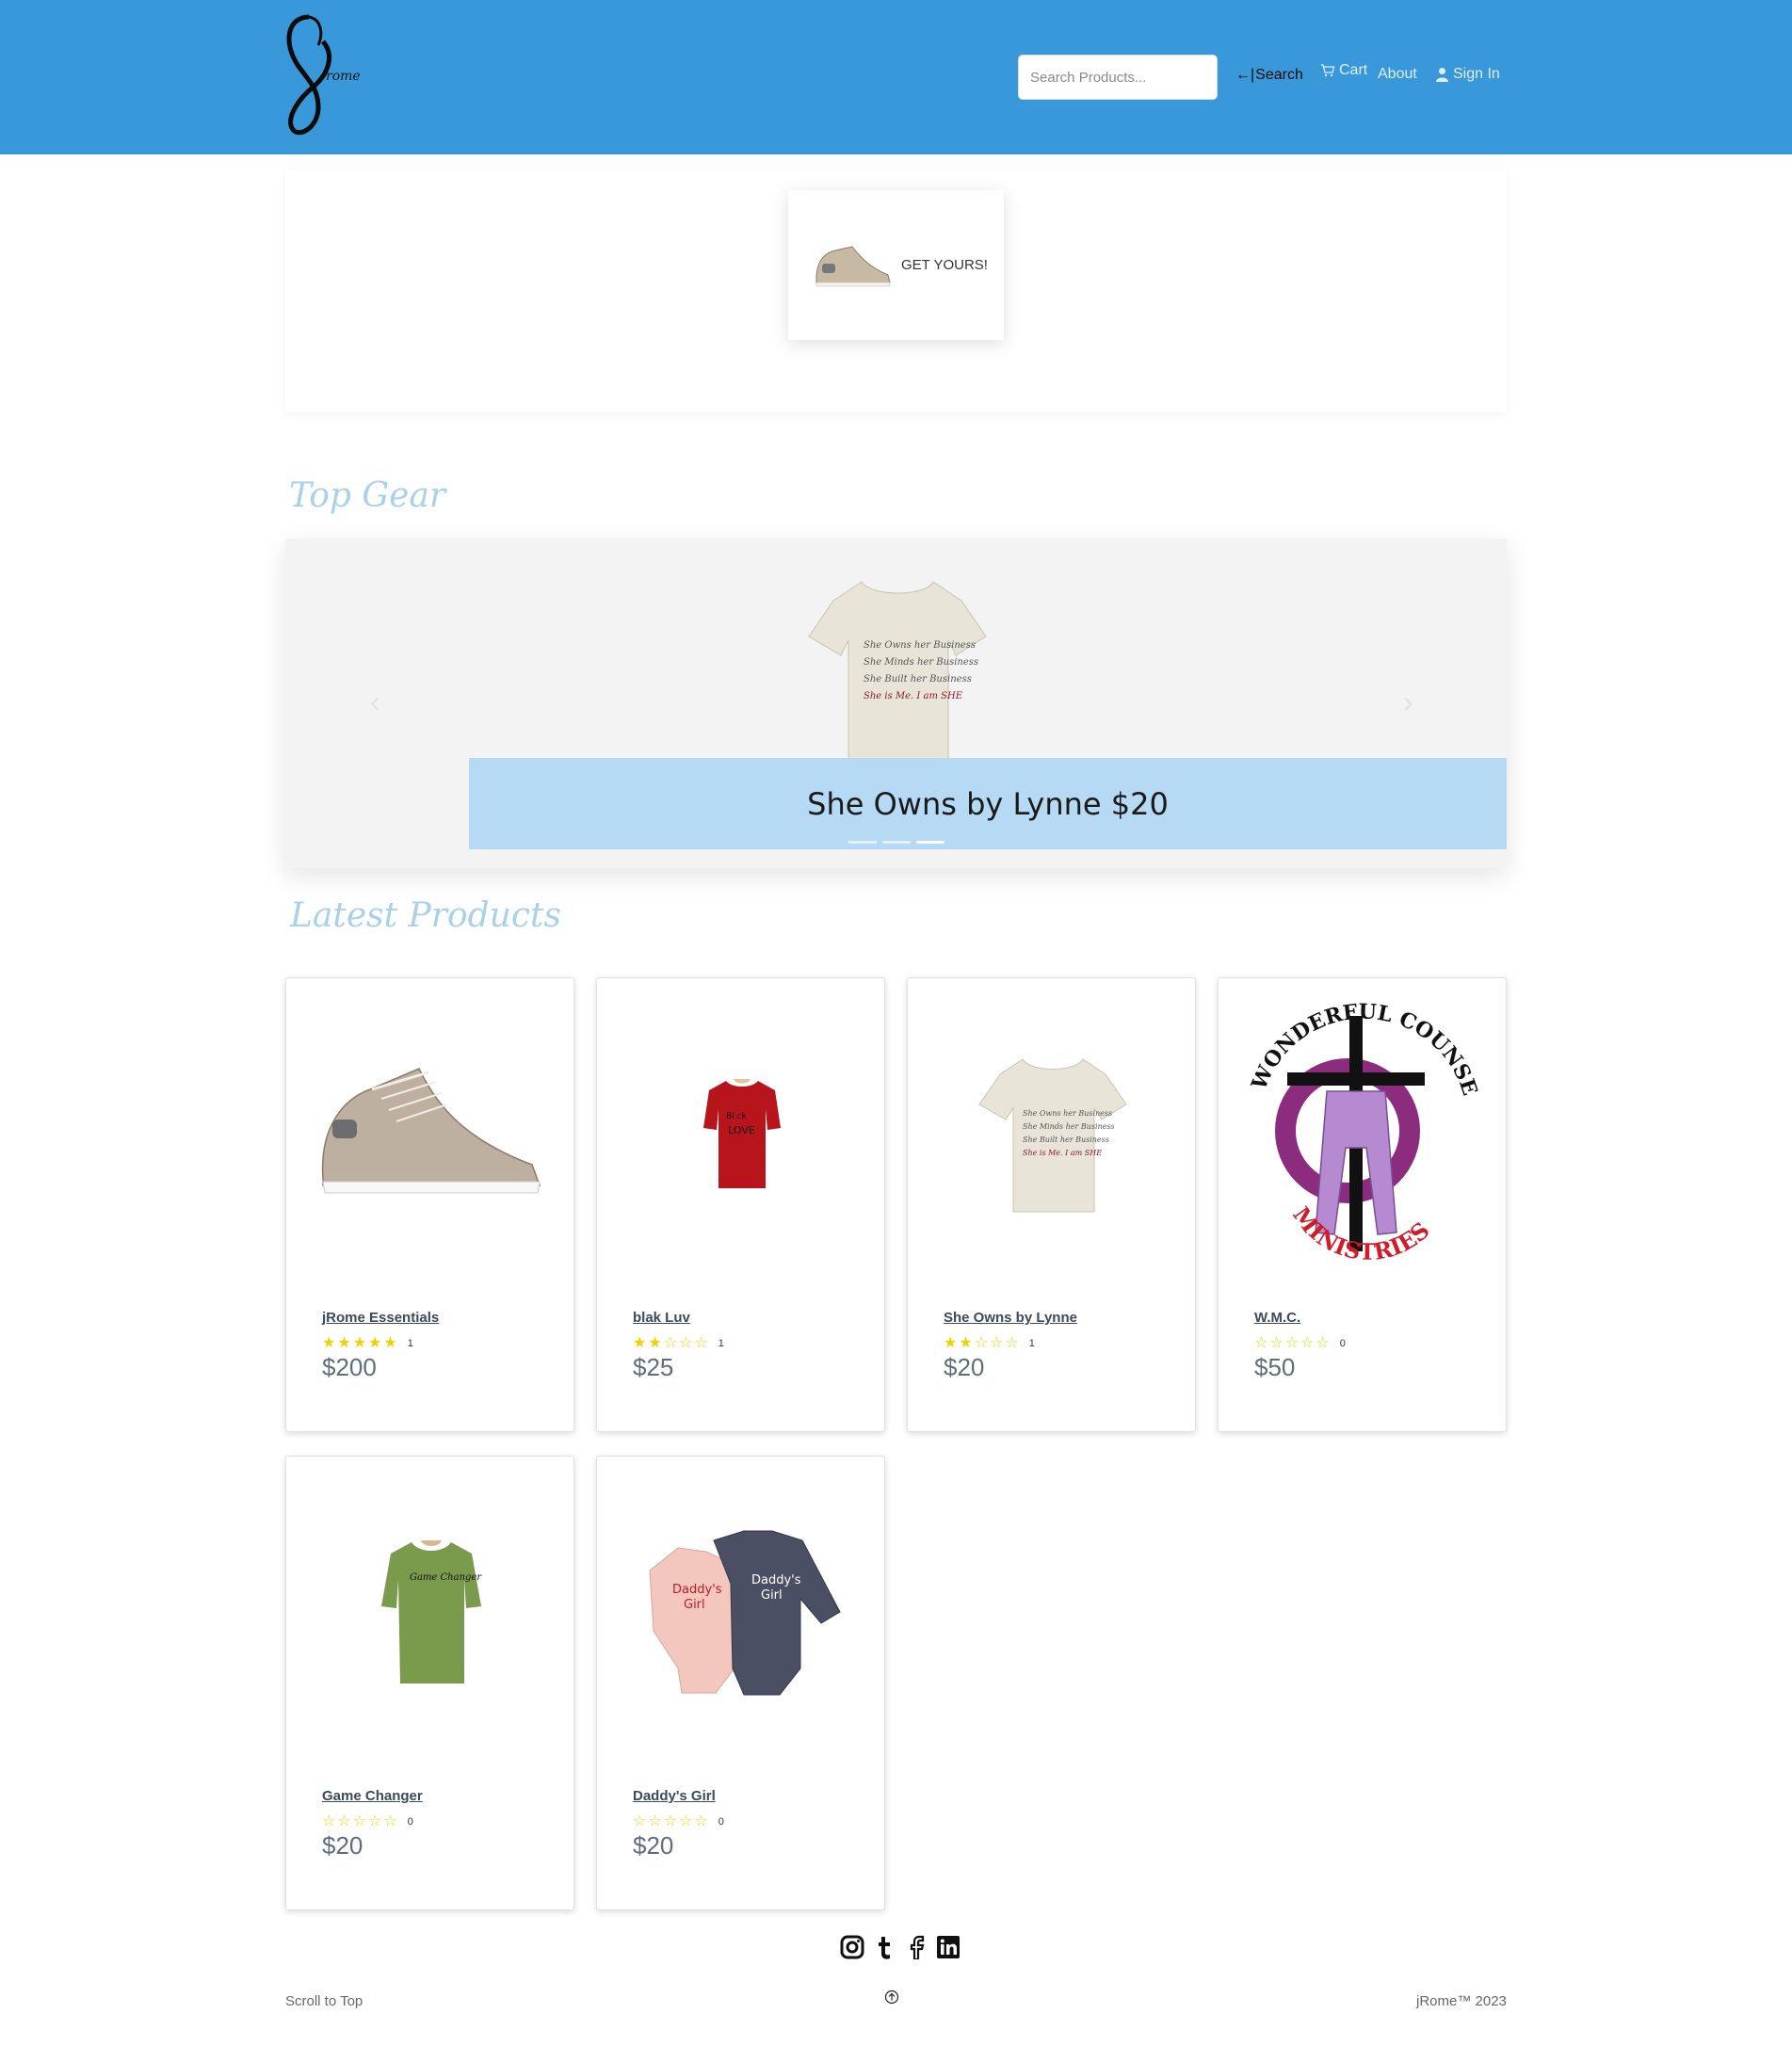 Image resolution: width=1792 pixels, height=2046 pixels. I want to click on product-price: $25, so click(653, 1367).